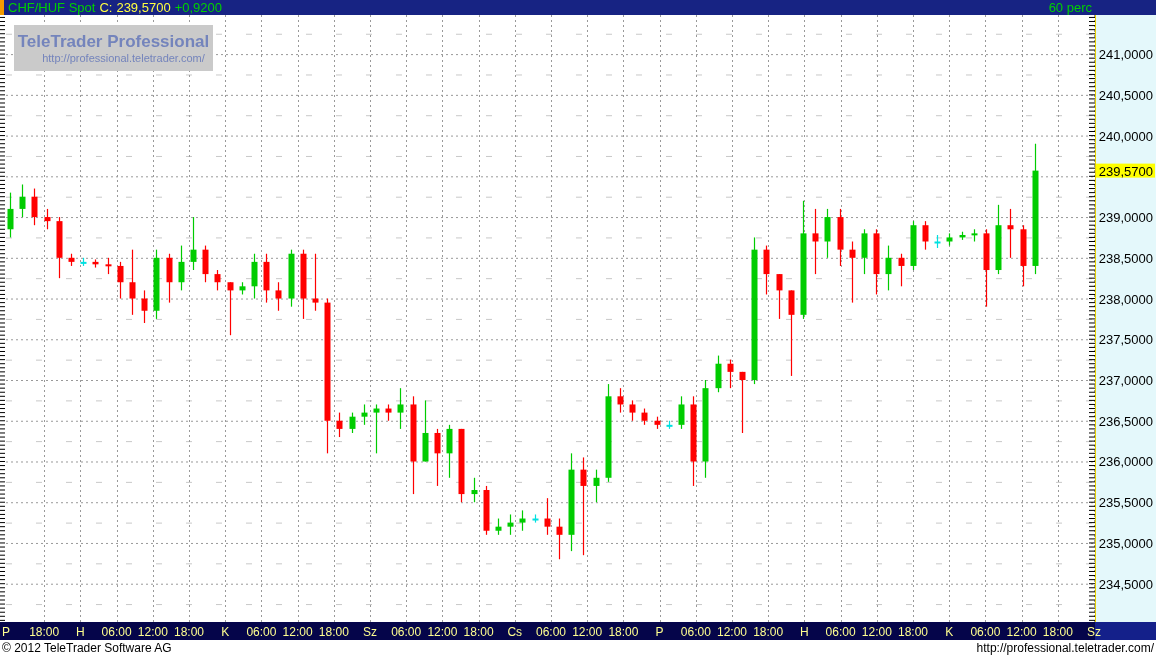 The image size is (1156, 659). I want to click on axis-label: Cs, so click(515, 632).